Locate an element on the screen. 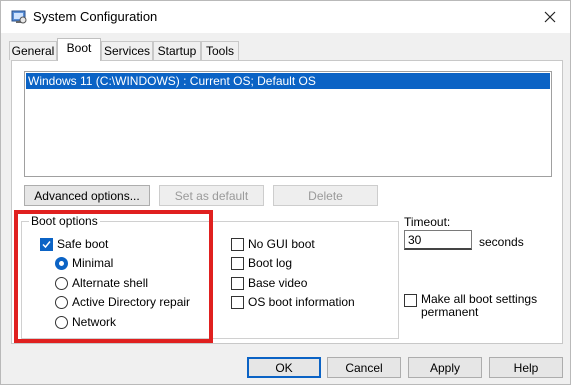 Image resolution: width=571 pixels, height=385 pixels. radio-selected-icon is located at coordinates (61, 263).